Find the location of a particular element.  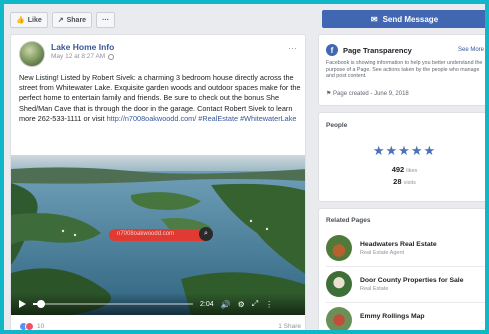

url-overlay-pill: n7008oakwoodd.com ⌕ is located at coordinates (161, 234).